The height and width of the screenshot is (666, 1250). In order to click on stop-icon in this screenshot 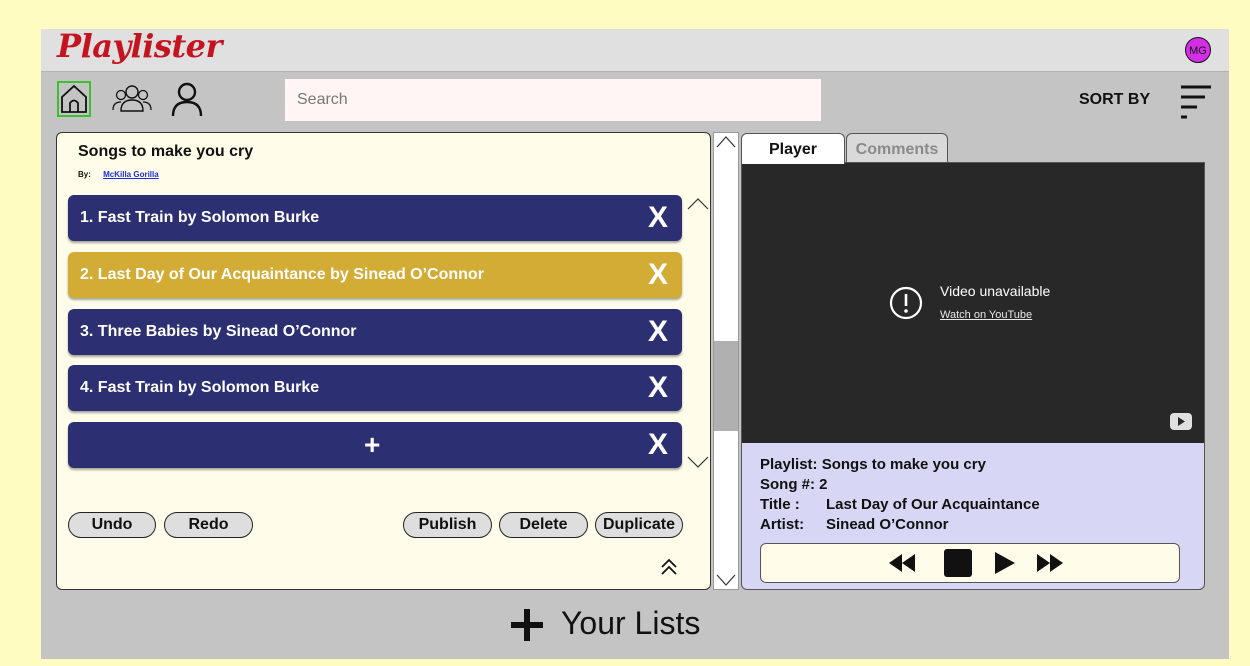, I will do `click(958, 565)`.